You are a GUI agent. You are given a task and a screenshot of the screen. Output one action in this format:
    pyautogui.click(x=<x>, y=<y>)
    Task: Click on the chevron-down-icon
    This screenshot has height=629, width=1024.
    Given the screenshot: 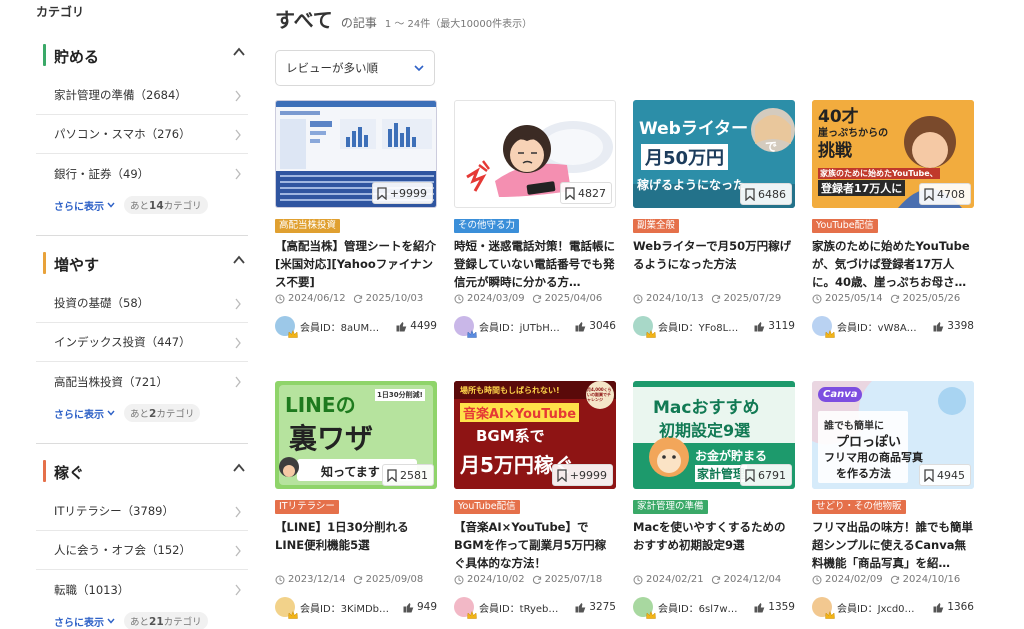 What is the action you would take?
    pyautogui.click(x=111, y=413)
    